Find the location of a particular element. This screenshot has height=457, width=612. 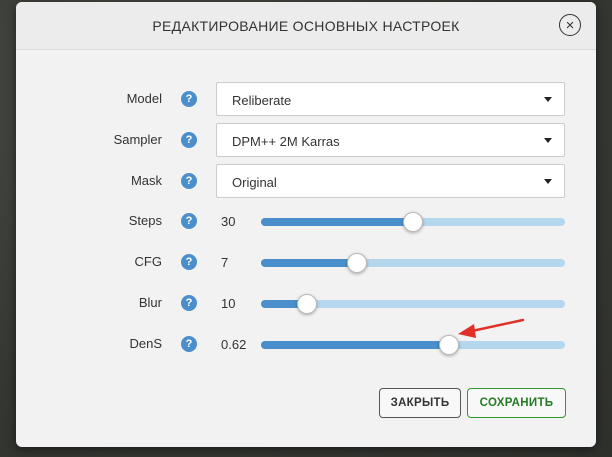

close-button: ЗАКРЫТЬ is located at coordinates (420, 403).